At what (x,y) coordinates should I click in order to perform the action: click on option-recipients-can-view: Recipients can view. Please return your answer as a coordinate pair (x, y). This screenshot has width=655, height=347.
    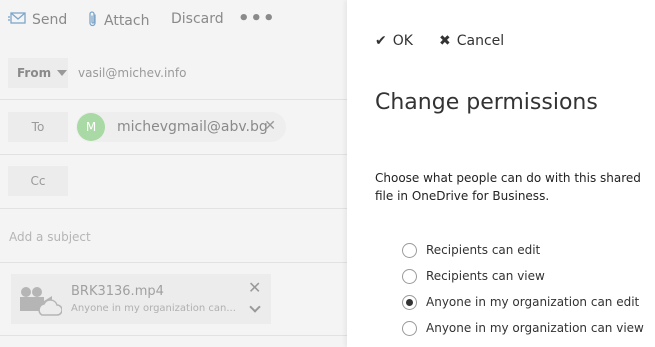
    Looking at the image, I should click on (523, 276).